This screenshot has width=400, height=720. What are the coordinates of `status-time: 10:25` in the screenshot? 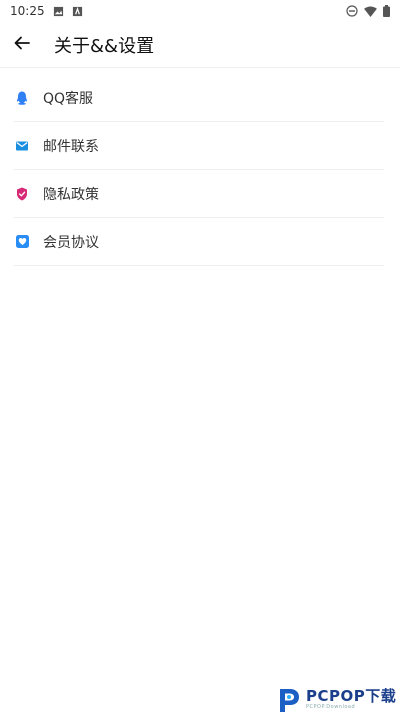 It's located at (27, 11).